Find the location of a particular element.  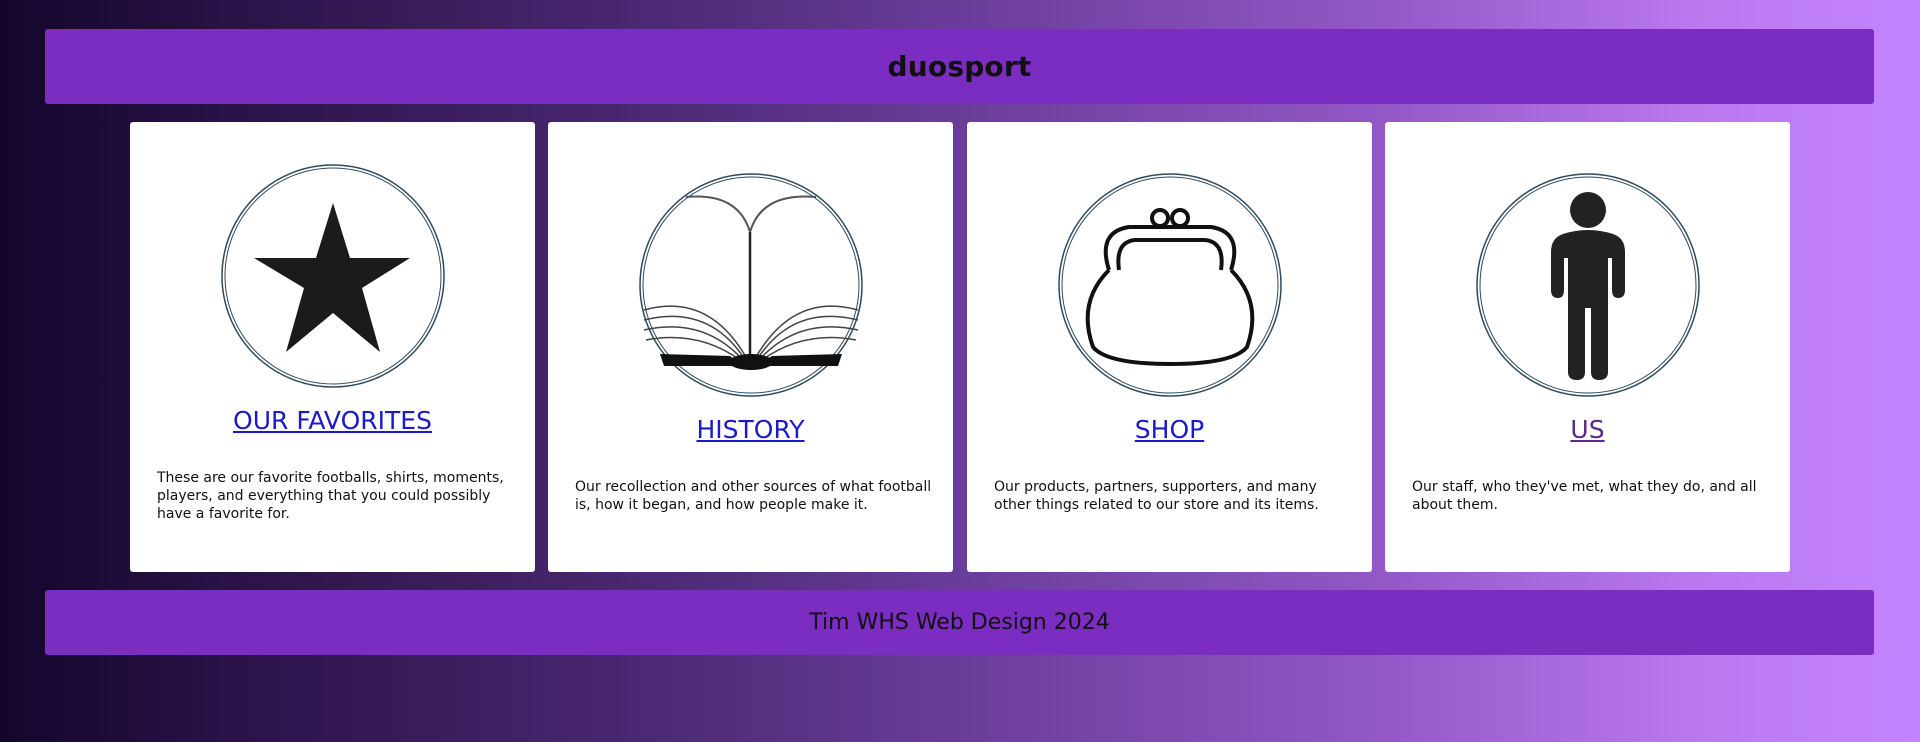

history-icon-frame is located at coordinates (750, 285).